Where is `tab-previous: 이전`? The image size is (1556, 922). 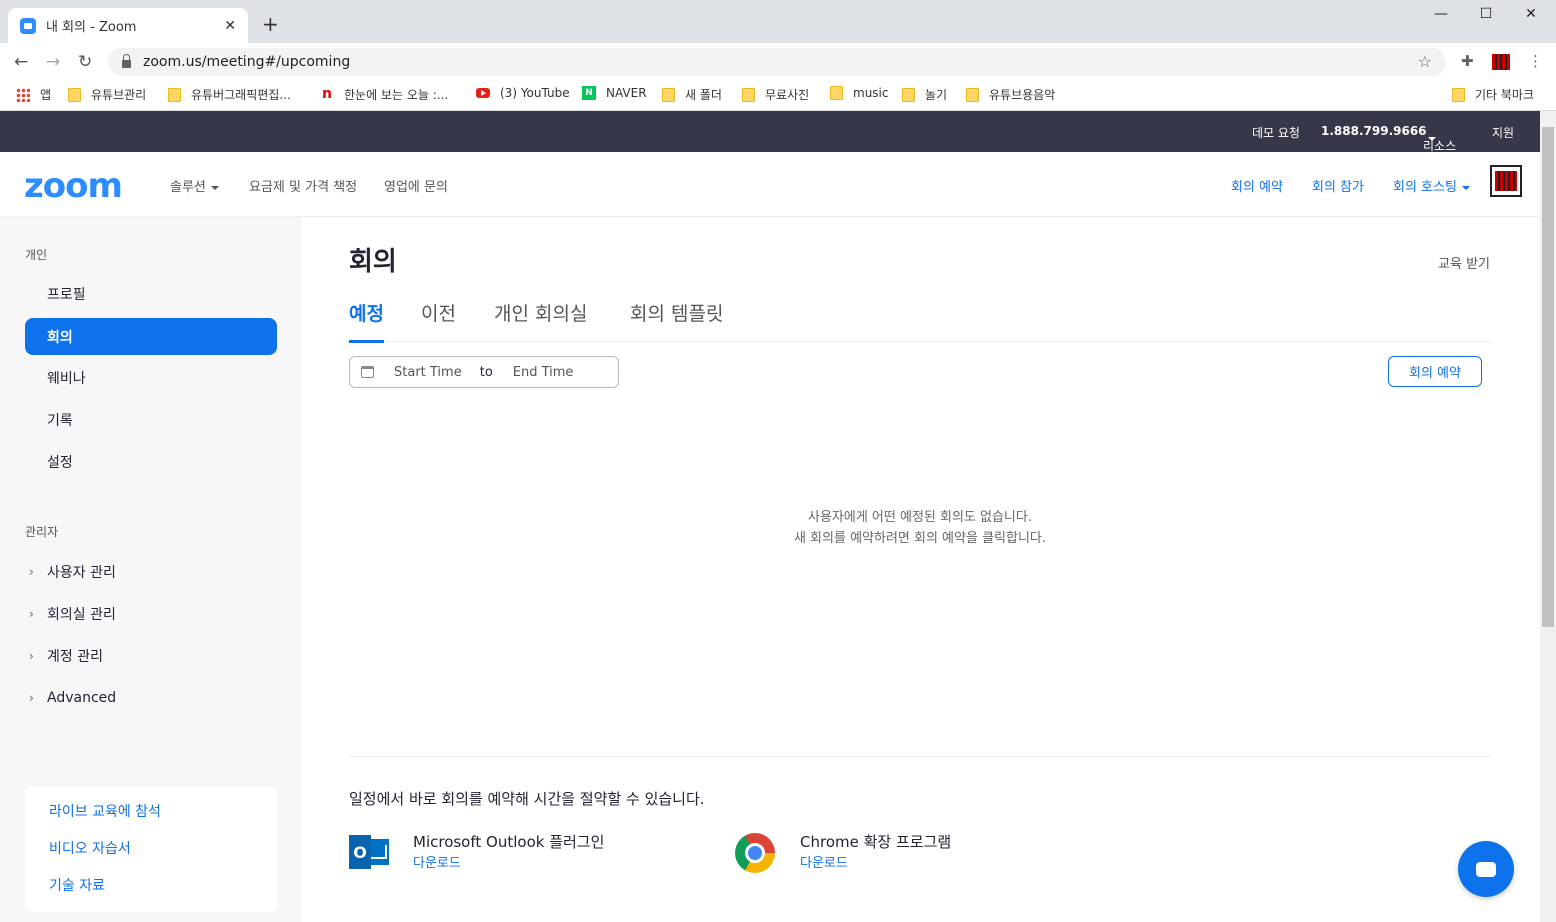 tab-previous: 이전 is located at coordinates (438, 319).